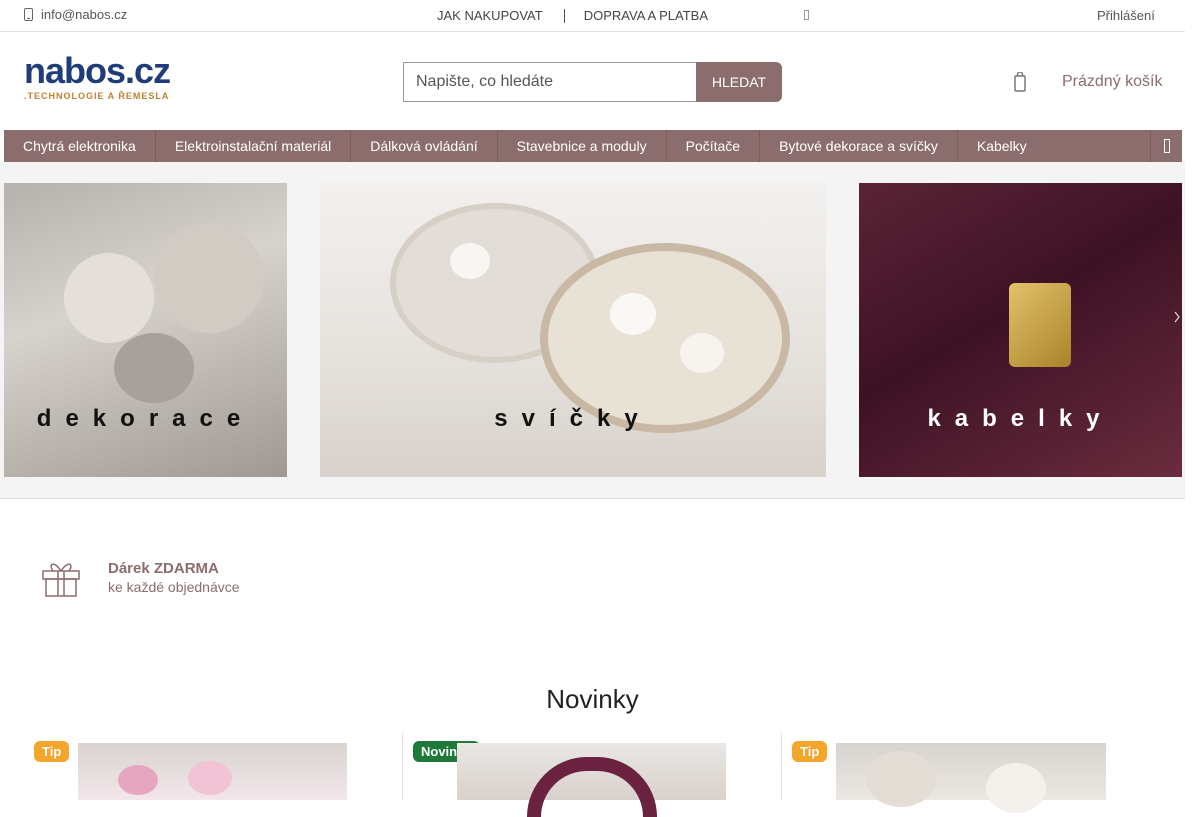  I want to click on login-link: Přihlášení, so click(1126, 15).